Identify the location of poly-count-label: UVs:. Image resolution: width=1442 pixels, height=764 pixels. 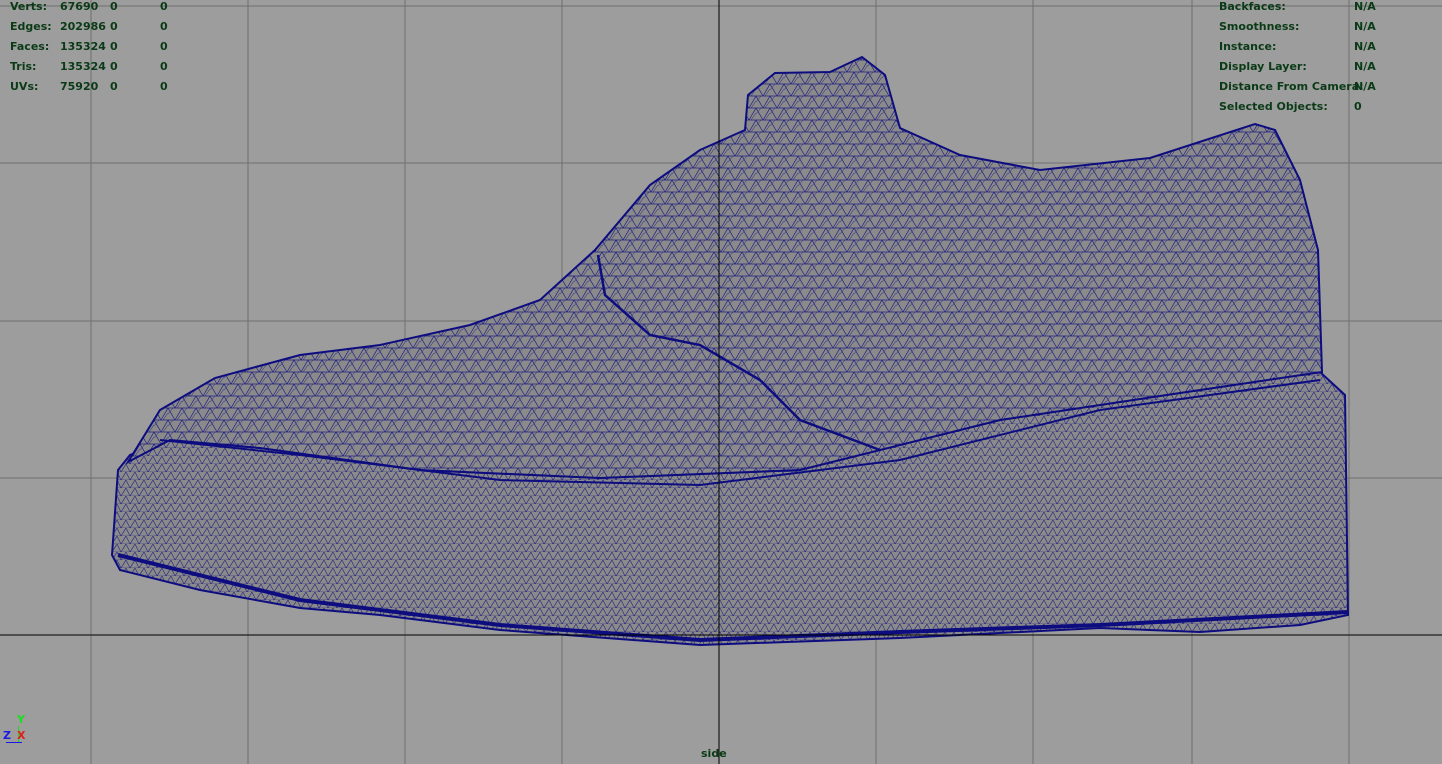
(24, 86).